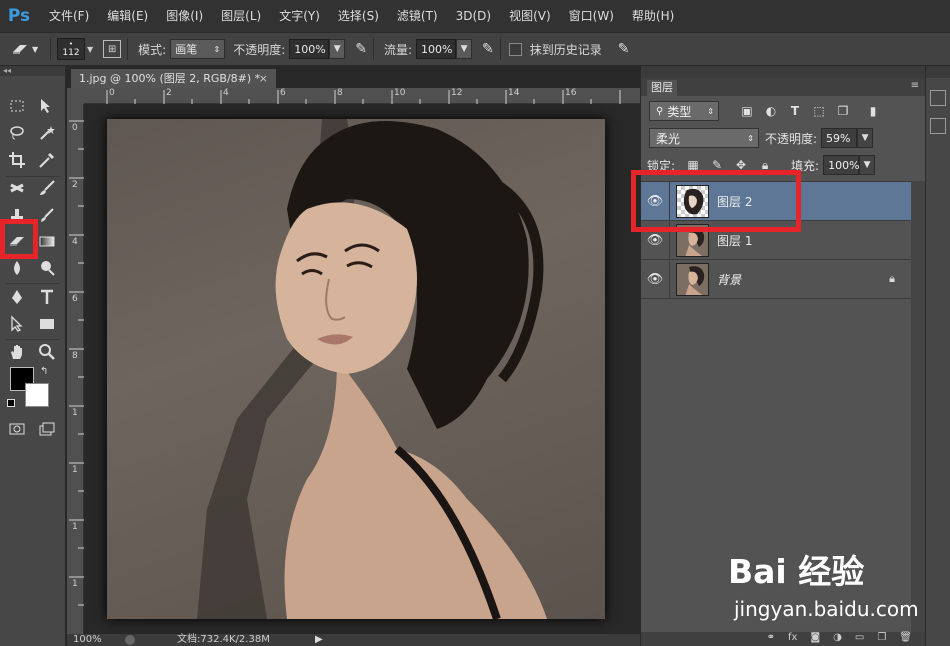 The width and height of the screenshot is (950, 646). Describe the element at coordinates (19, 239) in the screenshot. I see `eraser-highlight-box` at that location.